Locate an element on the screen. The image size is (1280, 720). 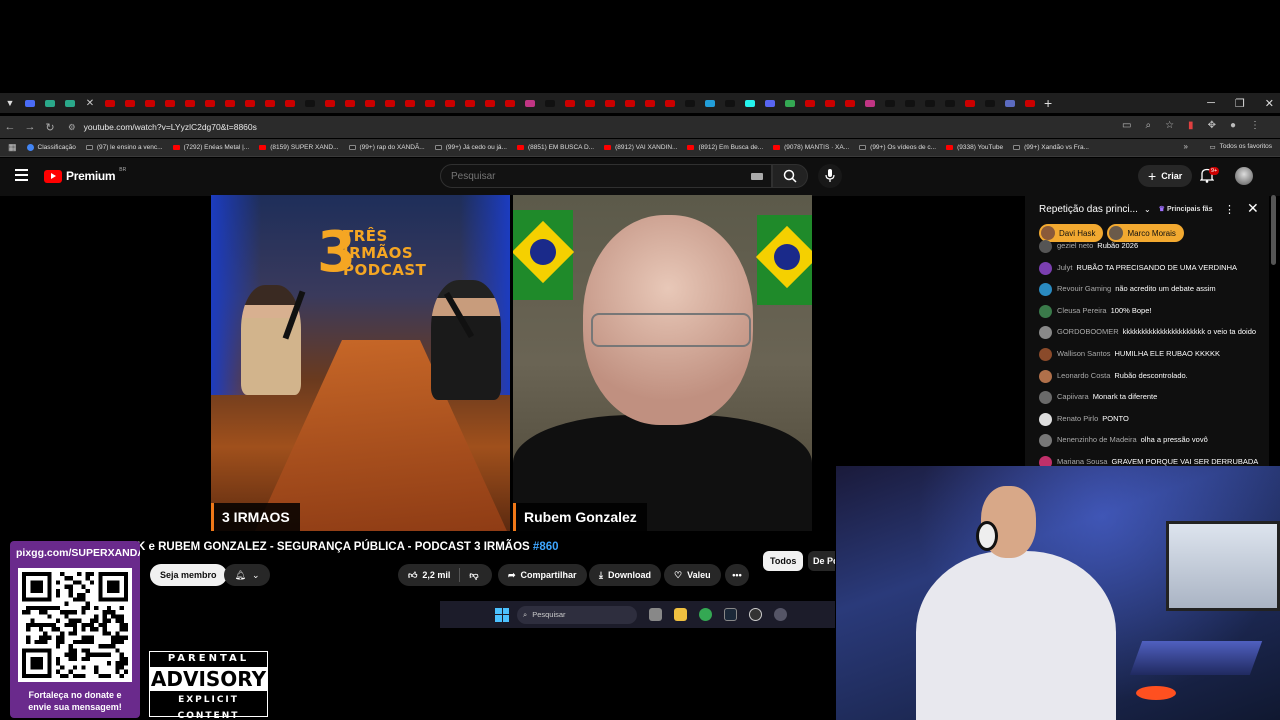
chat-message: Leonardo Costa Rubão descontrolado. is located at coordinates (1152, 376).